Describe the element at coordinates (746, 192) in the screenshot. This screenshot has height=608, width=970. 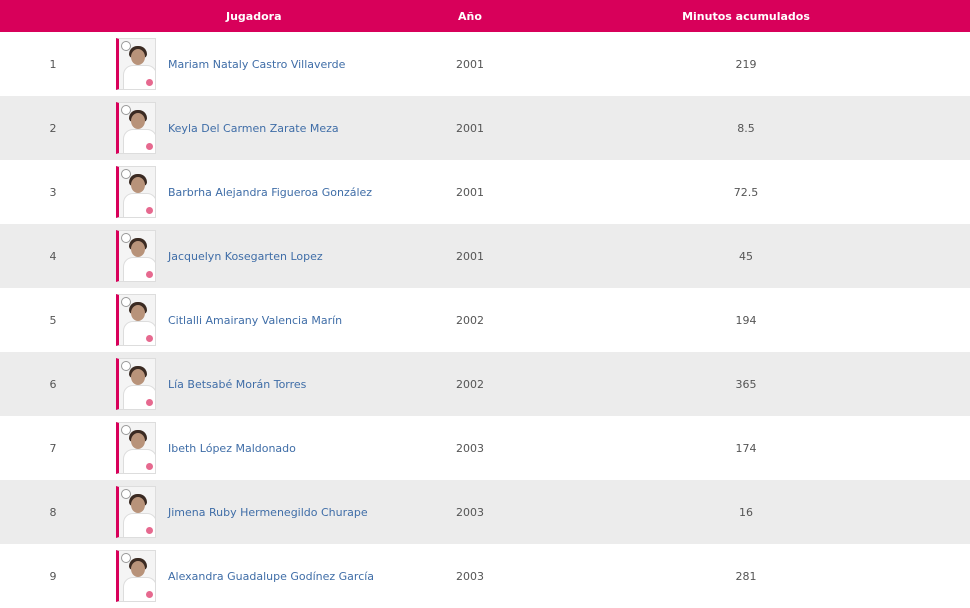
I see `player-minutes: 72.5` at that location.